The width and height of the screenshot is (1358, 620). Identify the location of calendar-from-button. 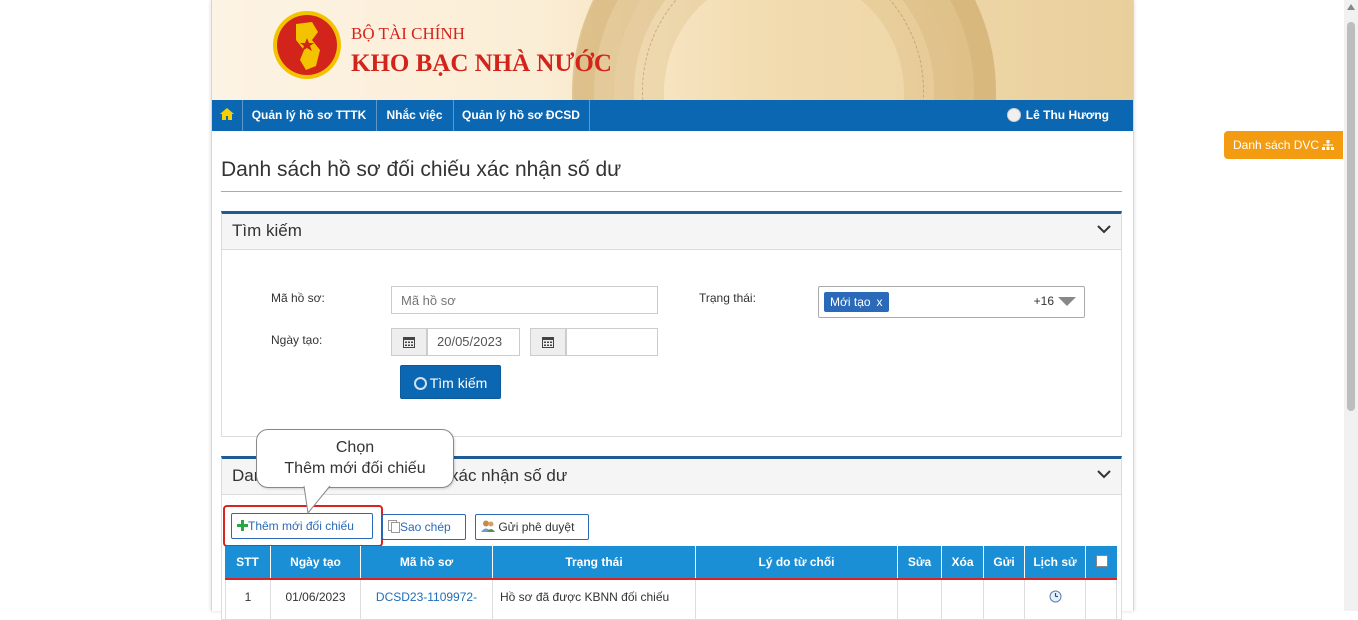
(409, 342).